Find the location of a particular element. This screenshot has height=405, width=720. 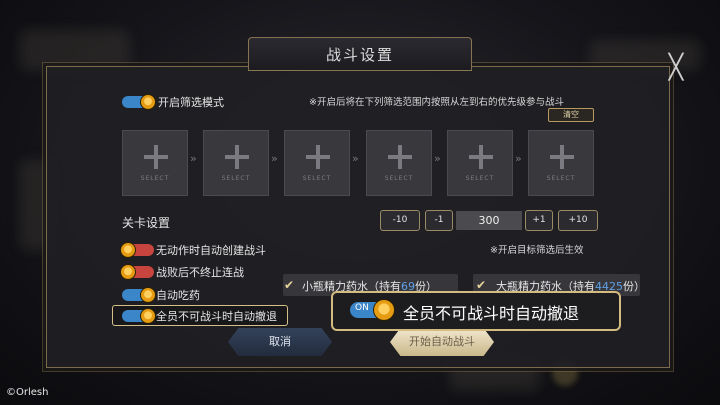

select-slot-3: SELECT is located at coordinates (317, 163).